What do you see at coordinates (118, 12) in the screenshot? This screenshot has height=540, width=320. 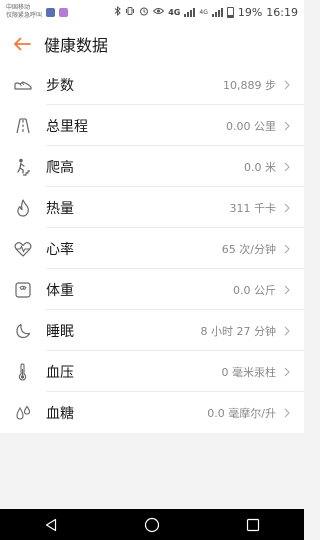 I see `bluetooth-icon` at bounding box center [118, 12].